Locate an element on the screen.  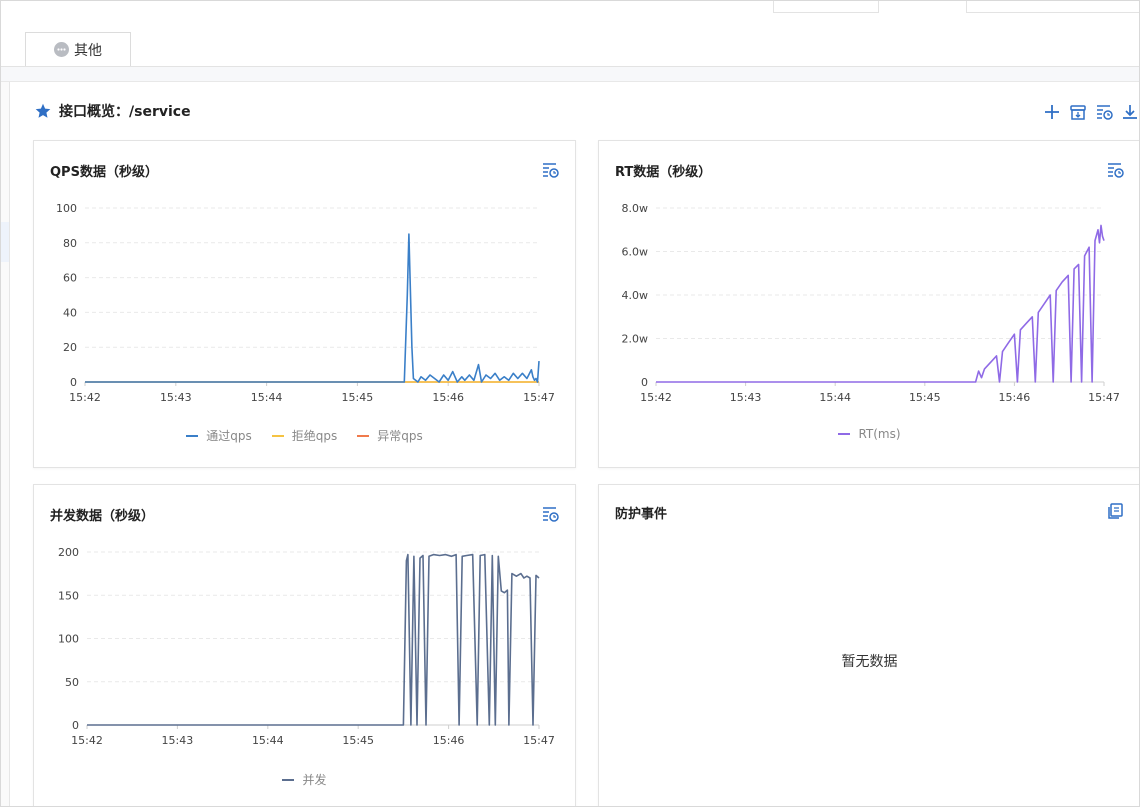
qps-legend: 通过qps 拒绝qps 异常qps is located at coordinates (304, 435).